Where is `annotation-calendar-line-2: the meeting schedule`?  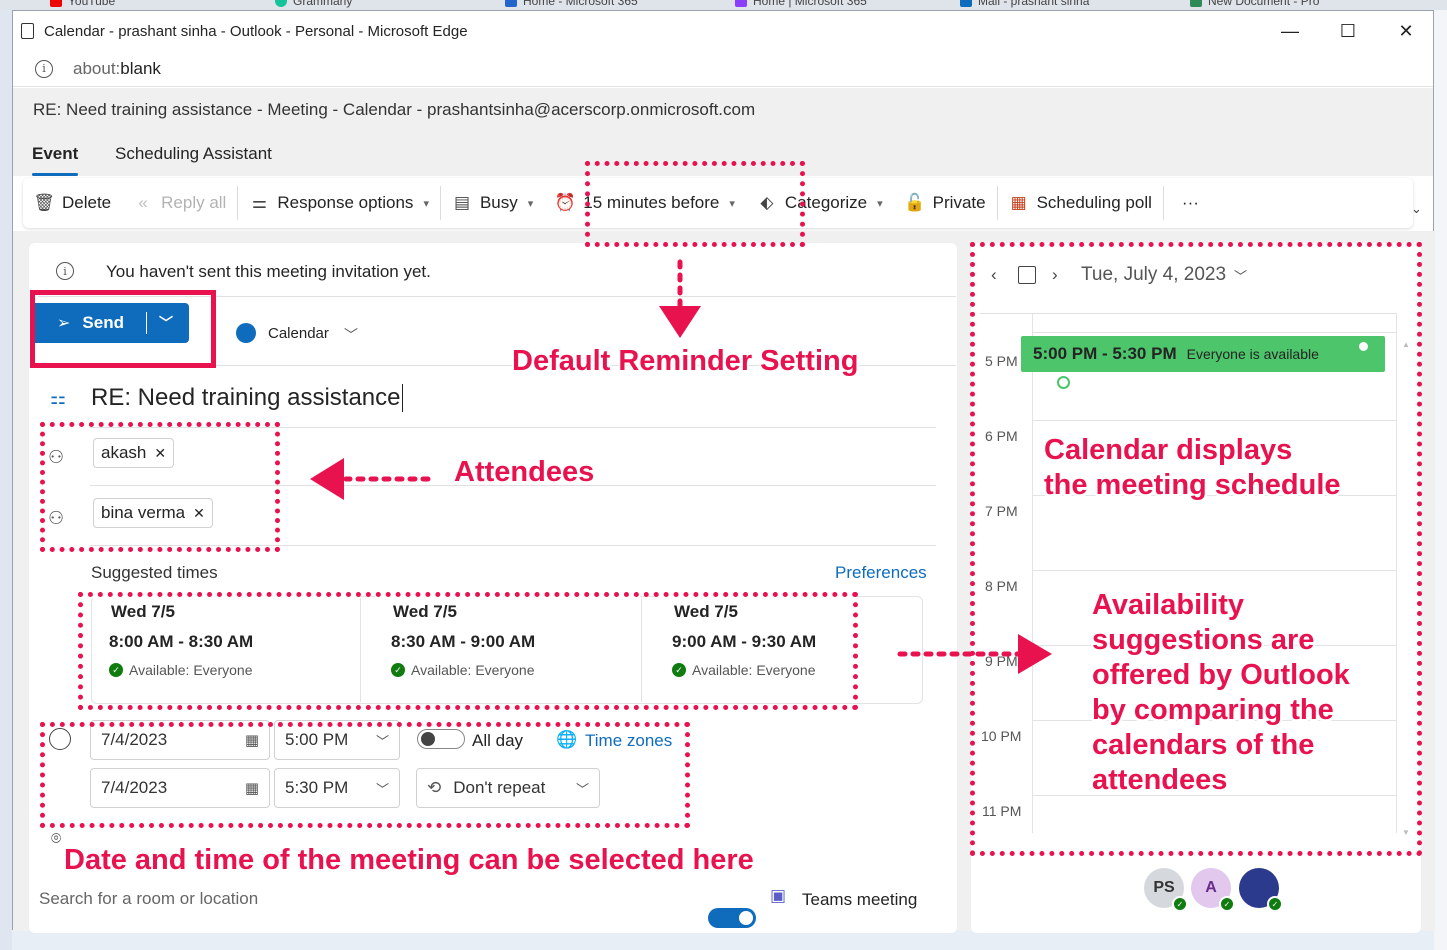
annotation-calendar-line-2: the meeting schedule is located at coordinates (1192, 485).